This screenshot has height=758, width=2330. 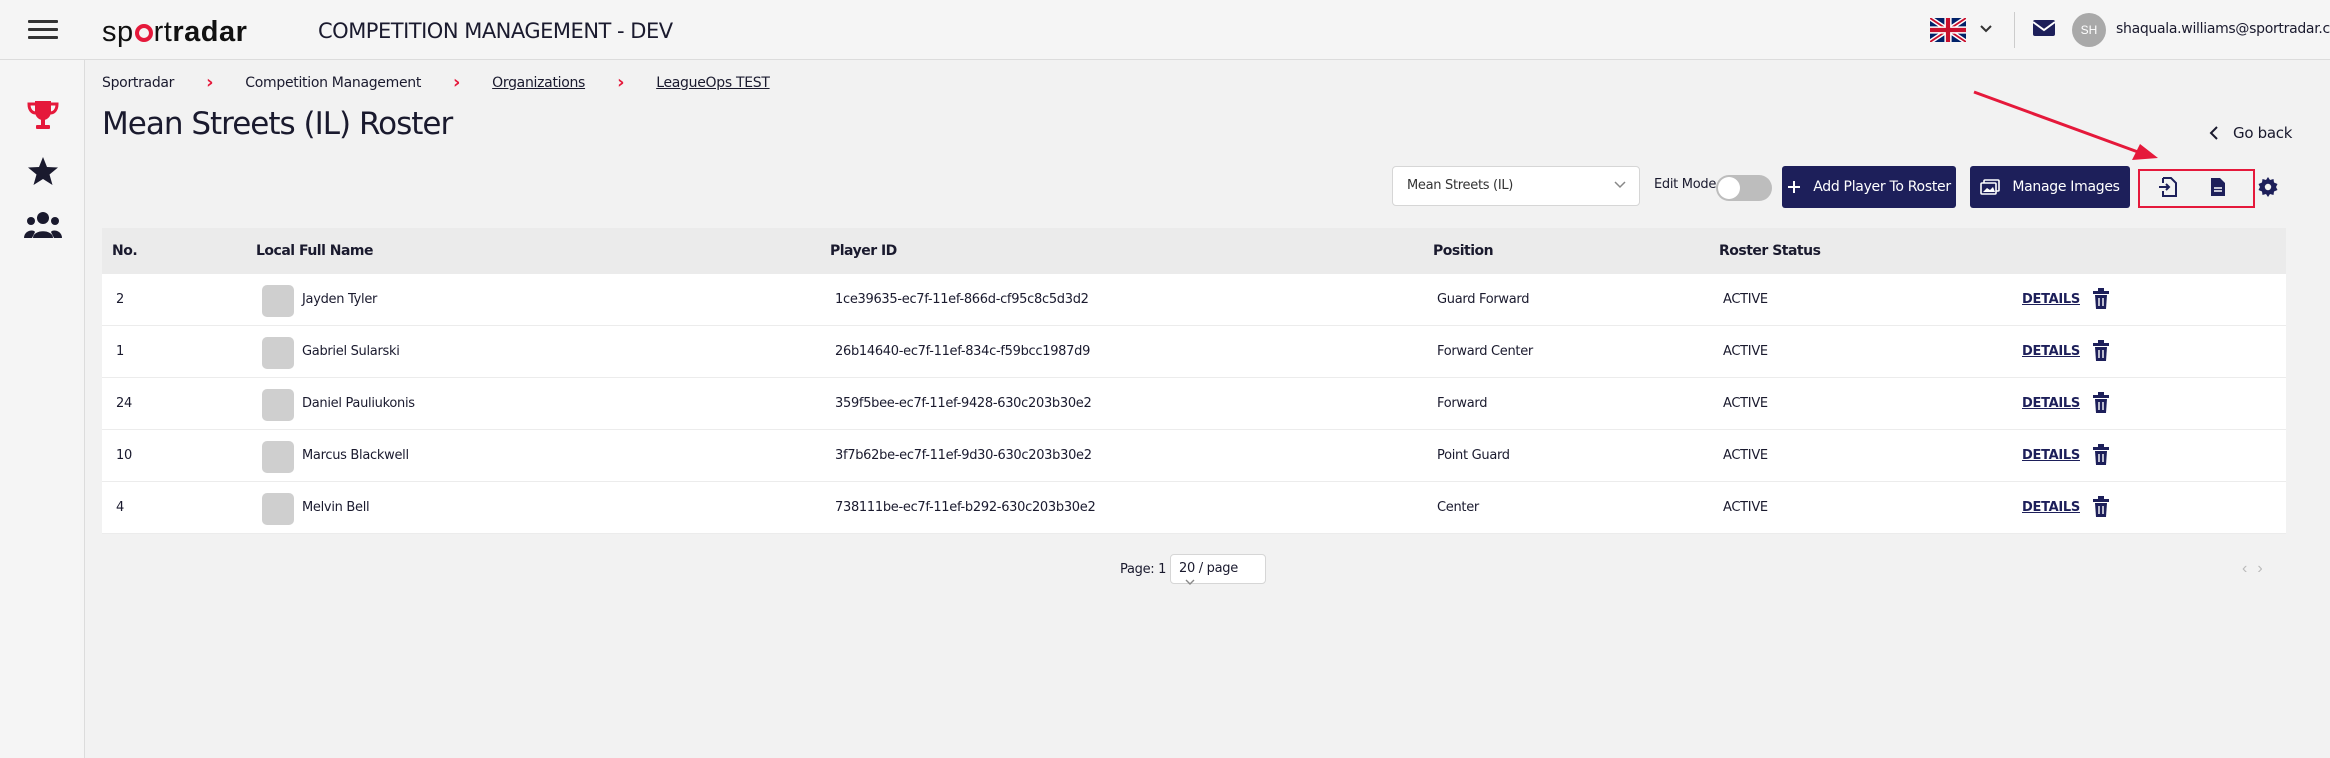 I want to click on cell-position: Center, so click(x=1458, y=507).